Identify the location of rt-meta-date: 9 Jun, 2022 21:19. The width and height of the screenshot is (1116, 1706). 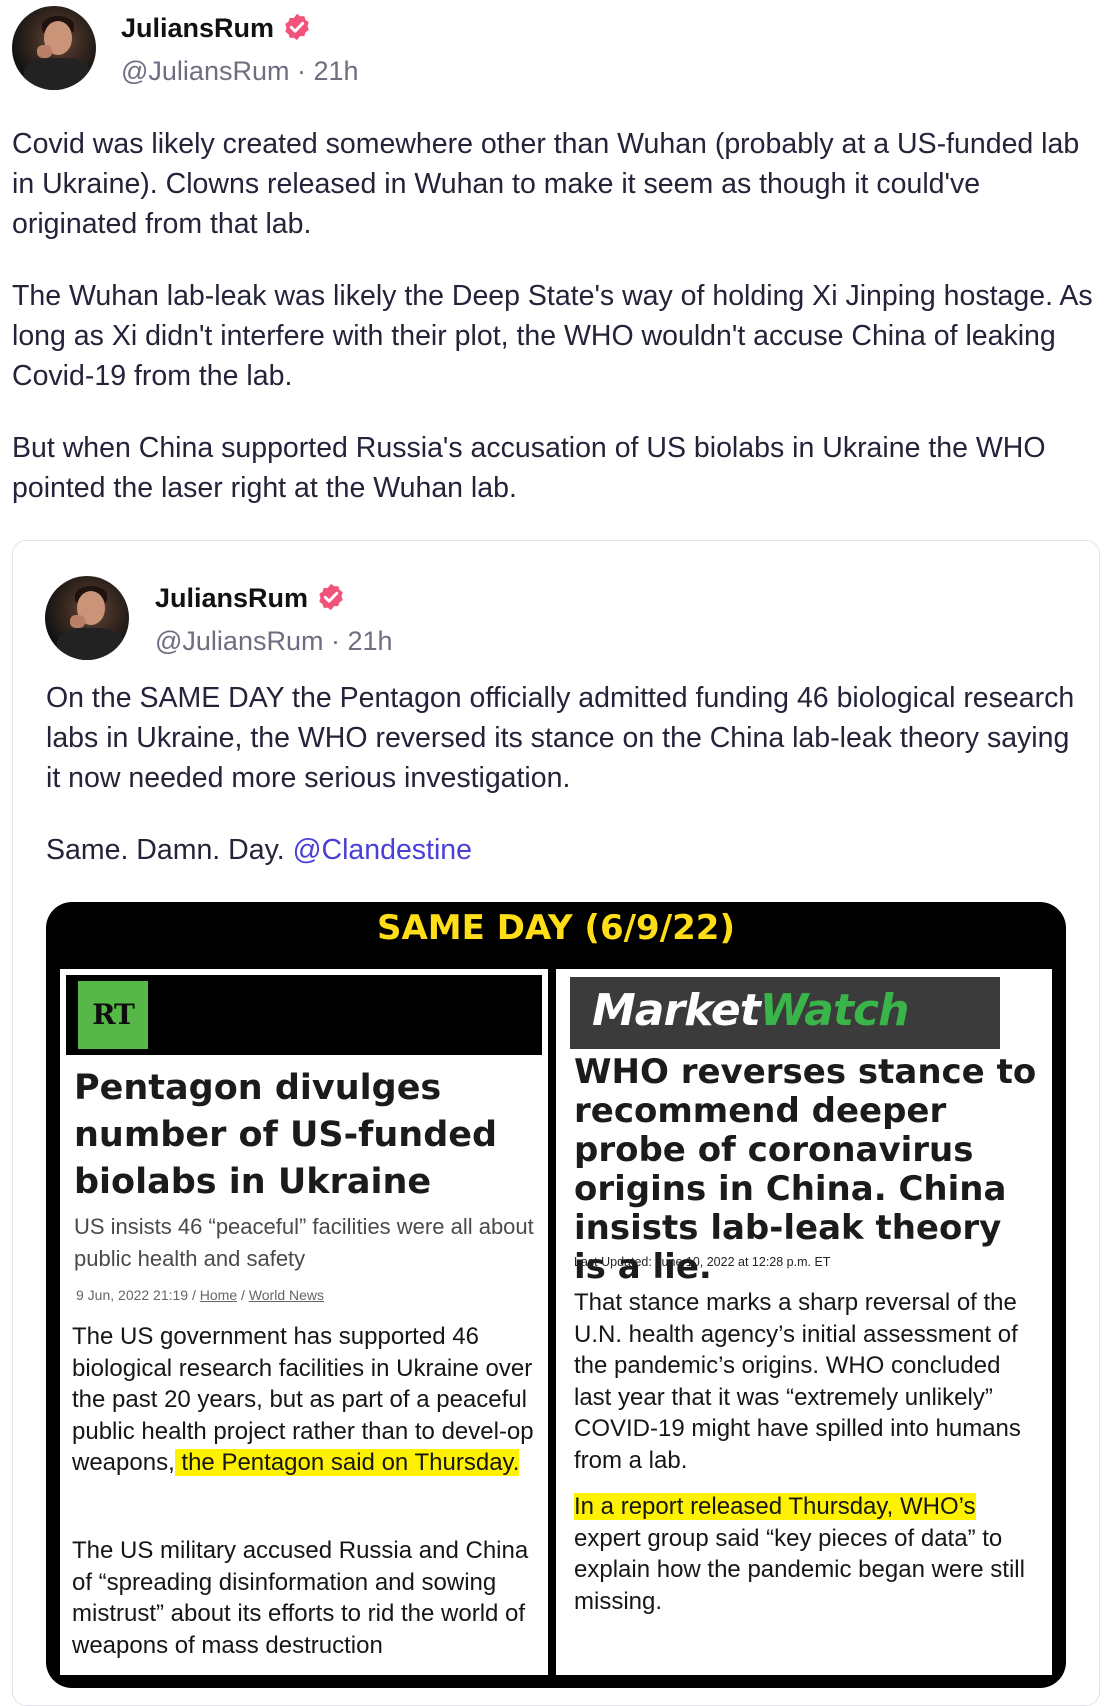
(132, 1295).